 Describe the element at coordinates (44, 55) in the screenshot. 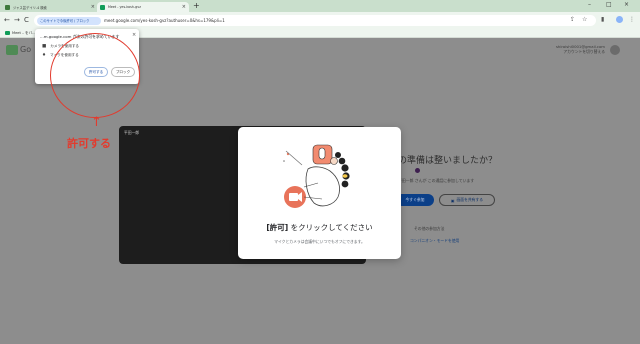

I see `mic-icon: ♦` at that location.